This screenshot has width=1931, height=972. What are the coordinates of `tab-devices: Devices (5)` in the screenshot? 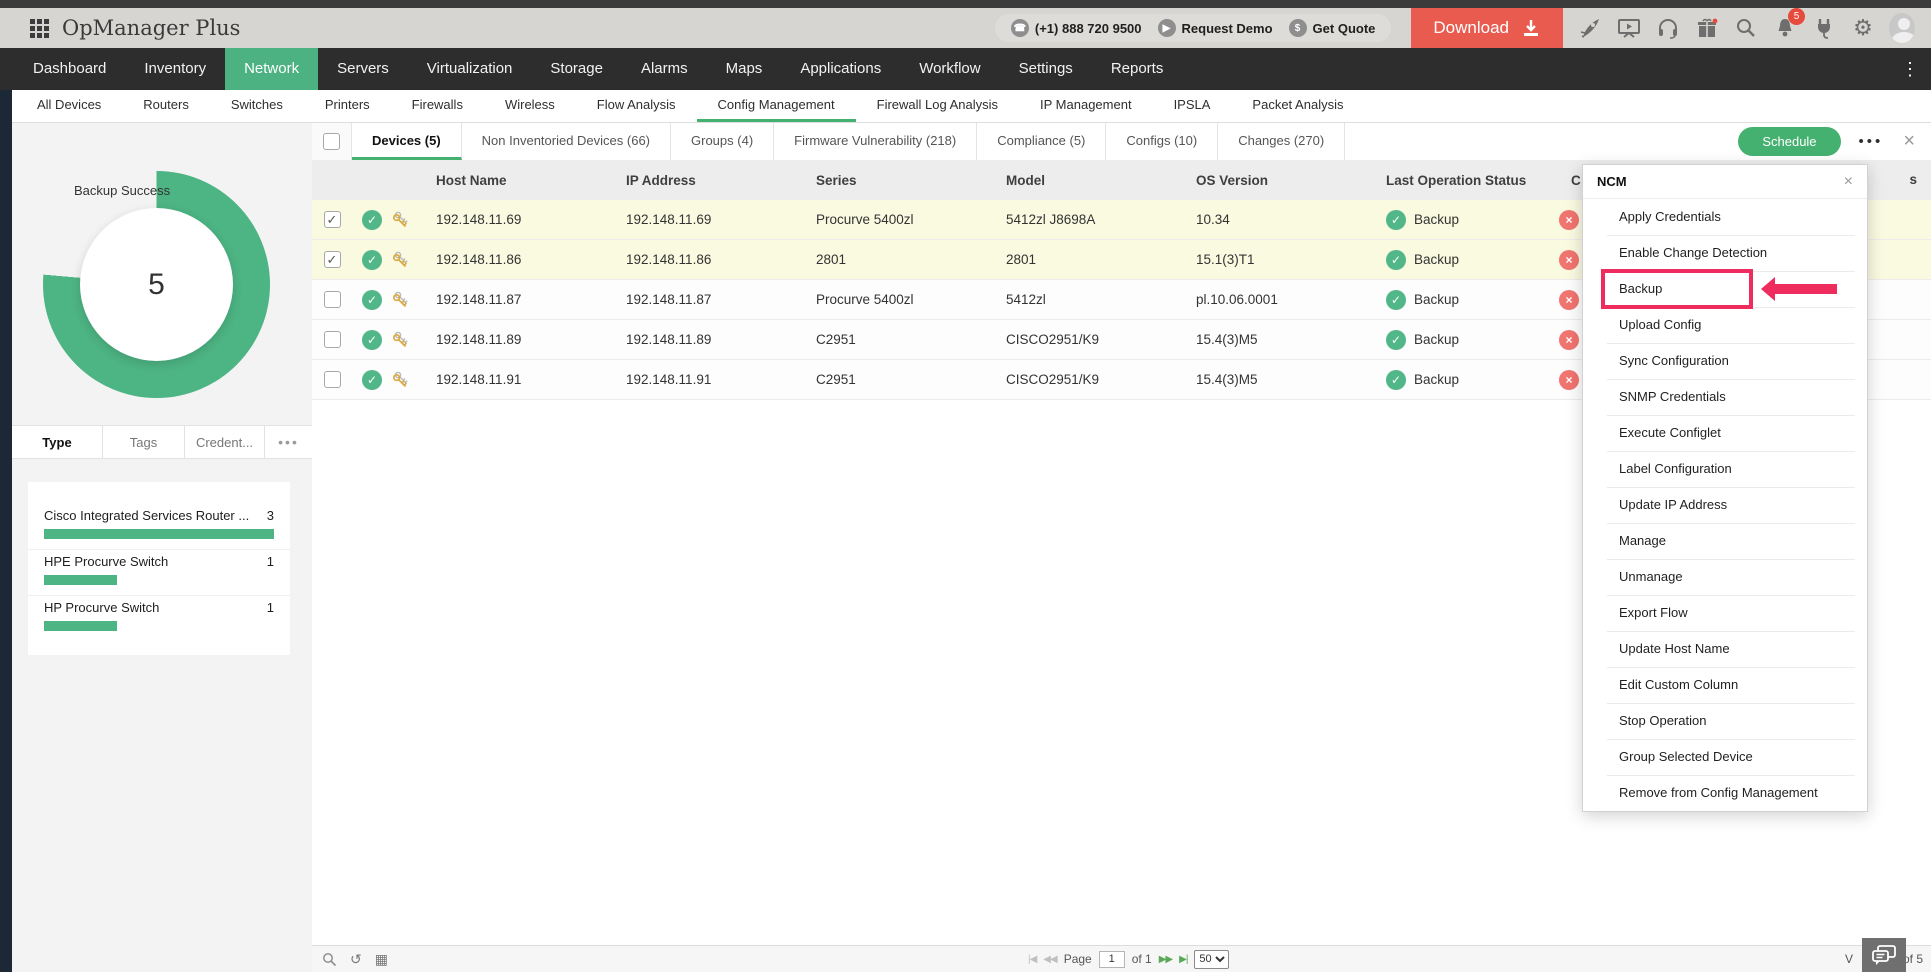 It's located at (407, 141).